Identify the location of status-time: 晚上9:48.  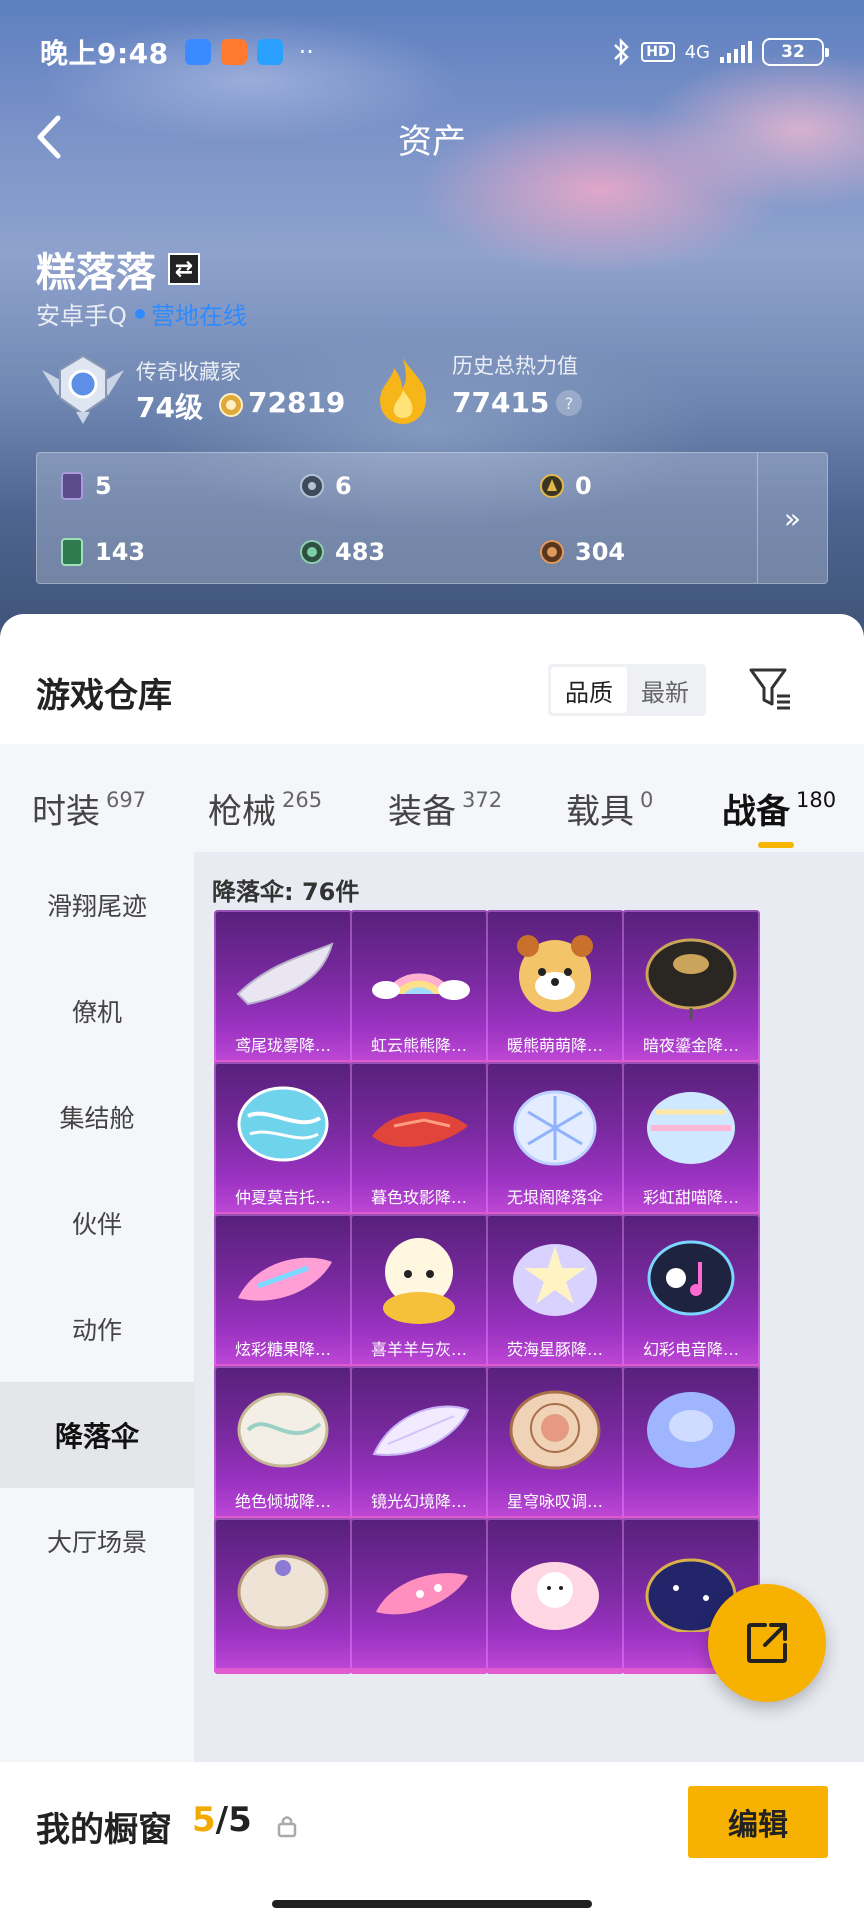
(104, 53).